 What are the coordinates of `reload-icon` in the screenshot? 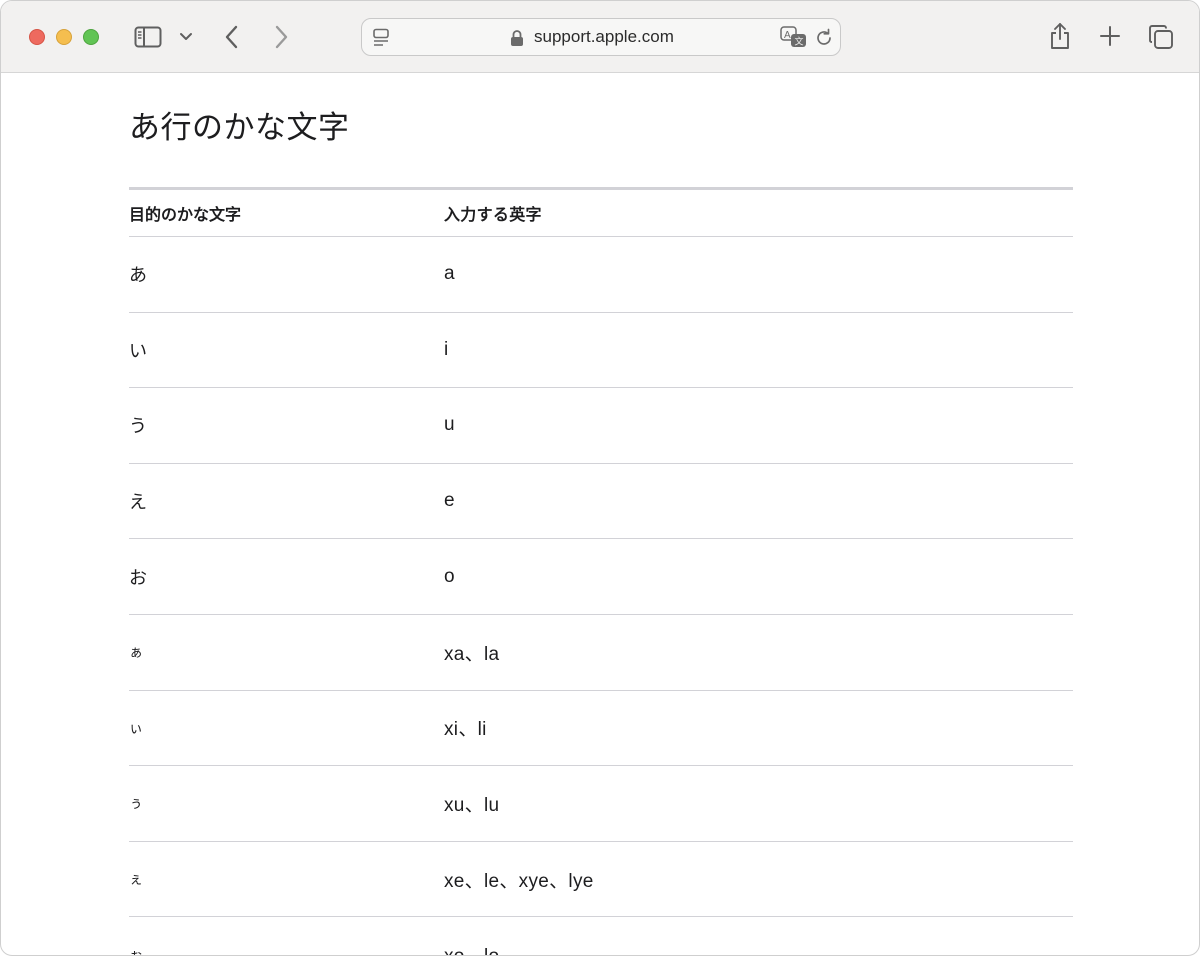 It's located at (824, 38).